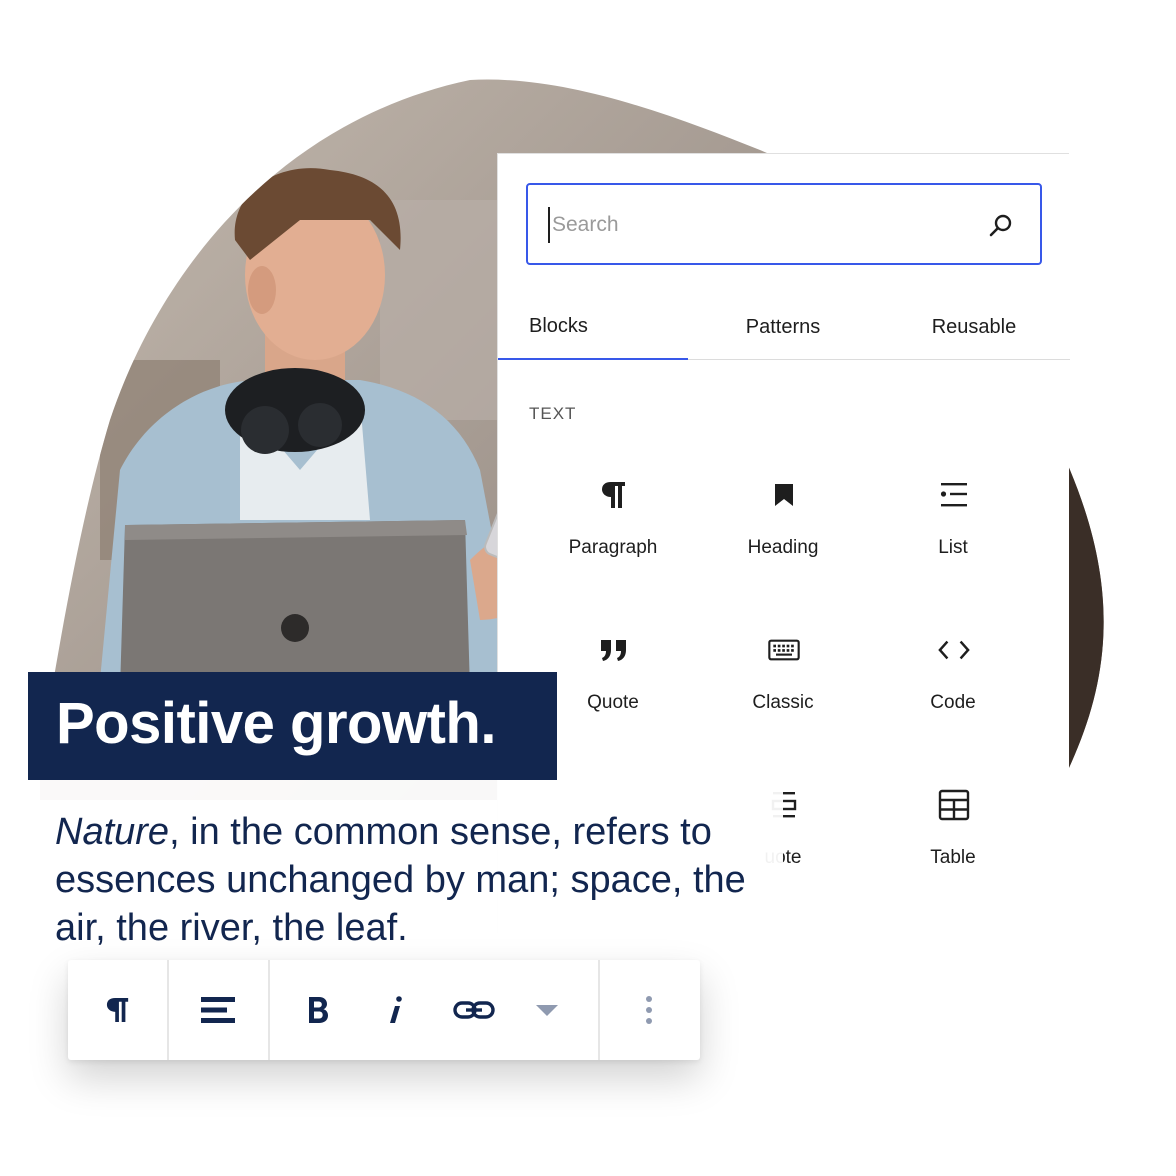  I want to click on search-input, so click(758, 225).